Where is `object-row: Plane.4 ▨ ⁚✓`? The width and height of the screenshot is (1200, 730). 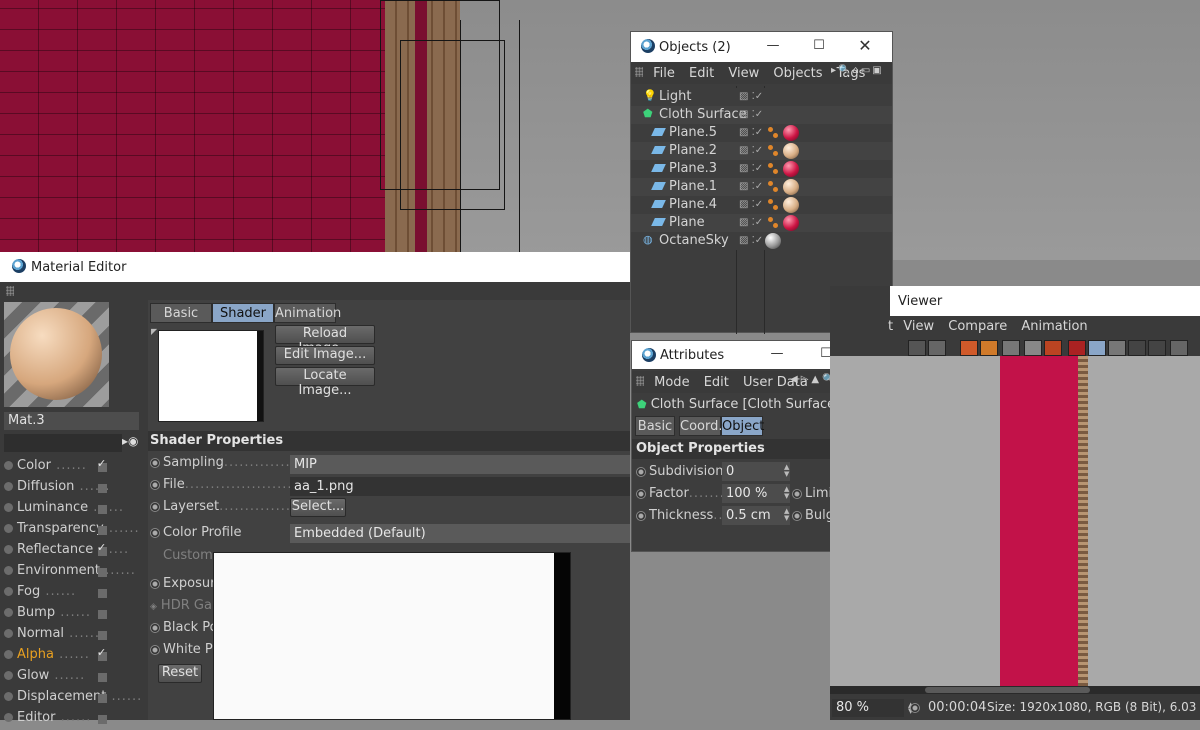
object-row: Plane.4 ▨ ⁚✓ is located at coordinates (761, 205).